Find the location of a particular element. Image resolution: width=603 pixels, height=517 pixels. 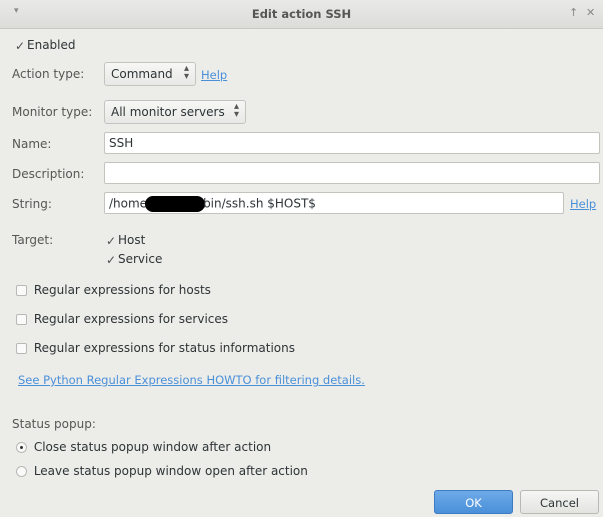

redaction-mark is located at coordinates (175, 204).